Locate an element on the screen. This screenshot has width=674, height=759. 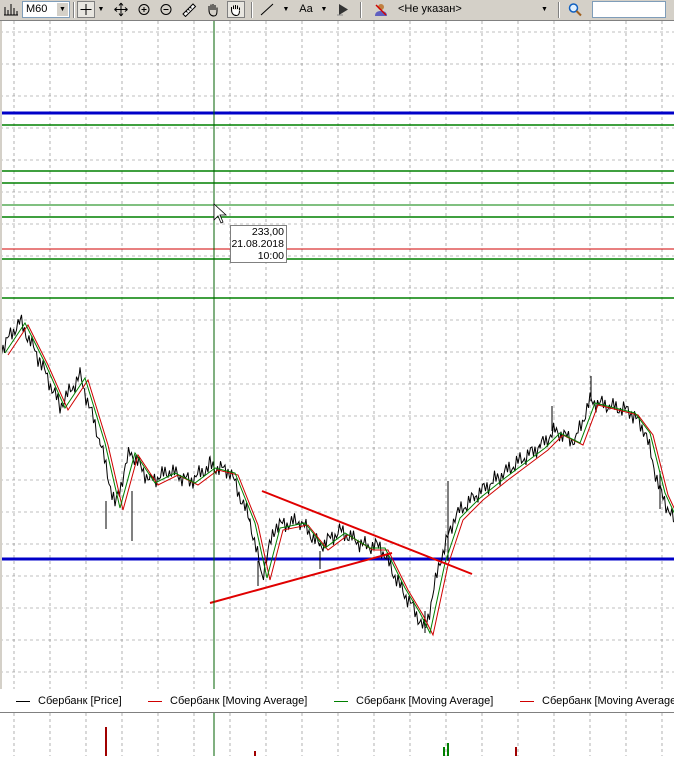
zoom-in-button is located at coordinates (144, 9).